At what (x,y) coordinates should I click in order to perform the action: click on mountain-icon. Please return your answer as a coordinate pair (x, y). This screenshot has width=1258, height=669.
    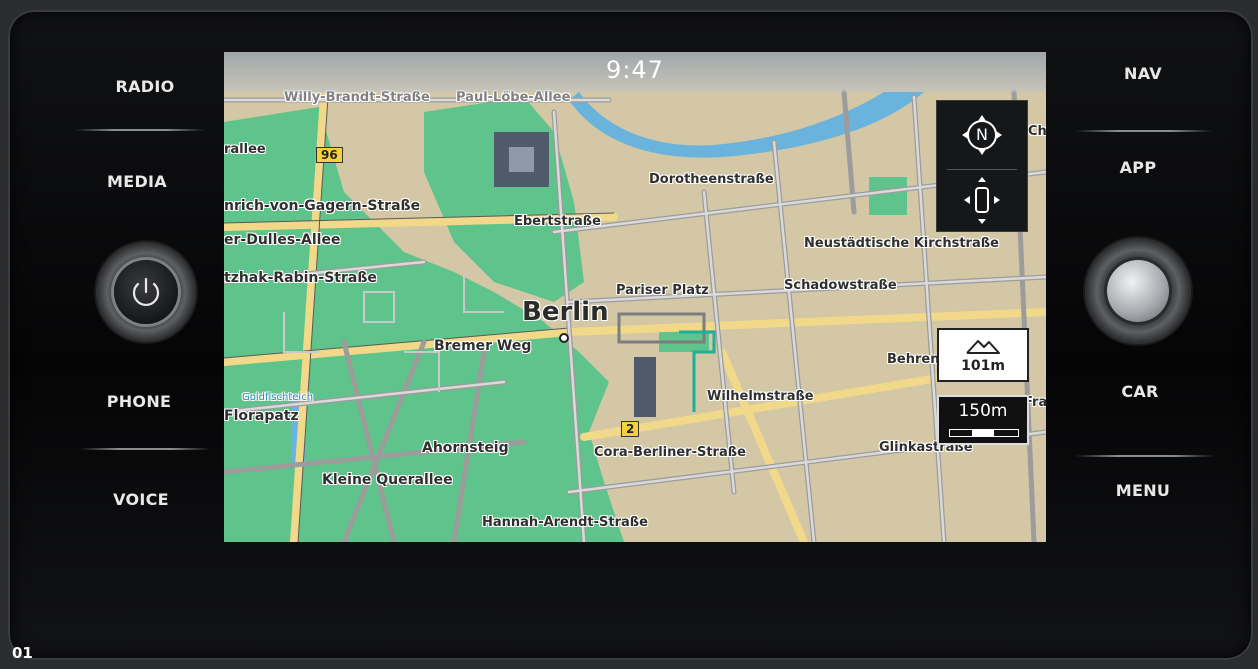
    Looking at the image, I should click on (983, 347).